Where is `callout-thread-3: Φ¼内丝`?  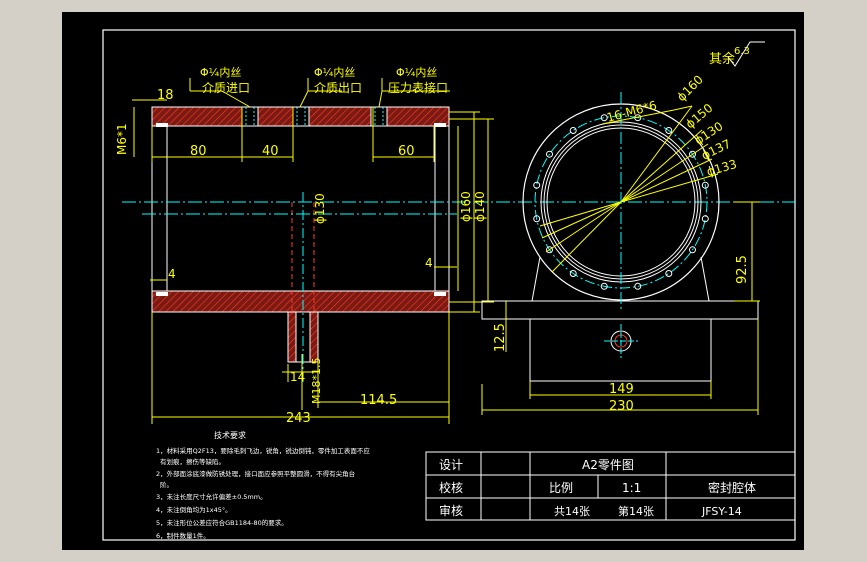
callout-thread-3: Φ¼内丝 is located at coordinates (416, 72).